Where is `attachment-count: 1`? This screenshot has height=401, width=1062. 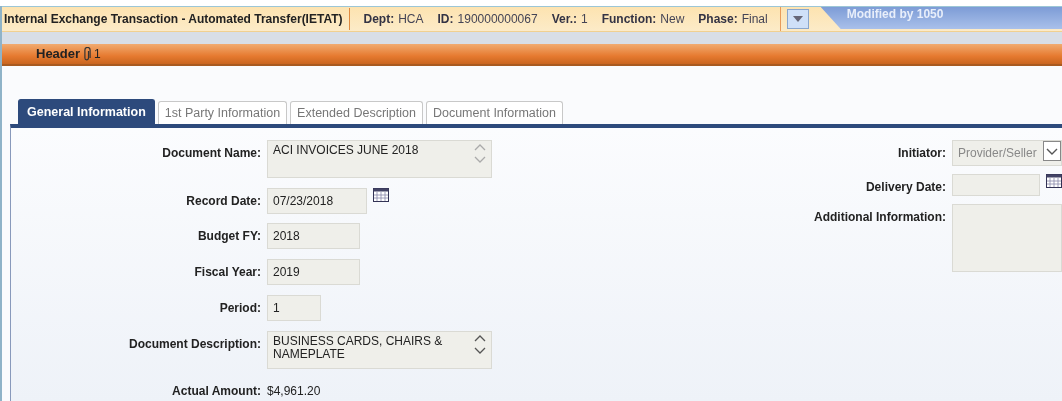
attachment-count: 1 is located at coordinates (97, 54).